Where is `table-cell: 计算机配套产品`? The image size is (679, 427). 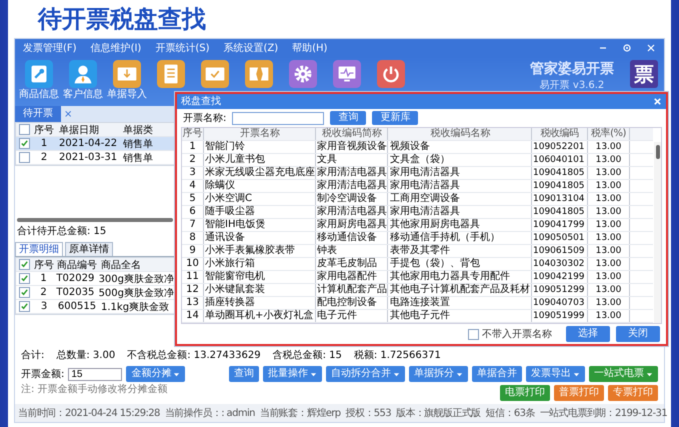 table-cell: 计算机配套产品 is located at coordinates (352, 290).